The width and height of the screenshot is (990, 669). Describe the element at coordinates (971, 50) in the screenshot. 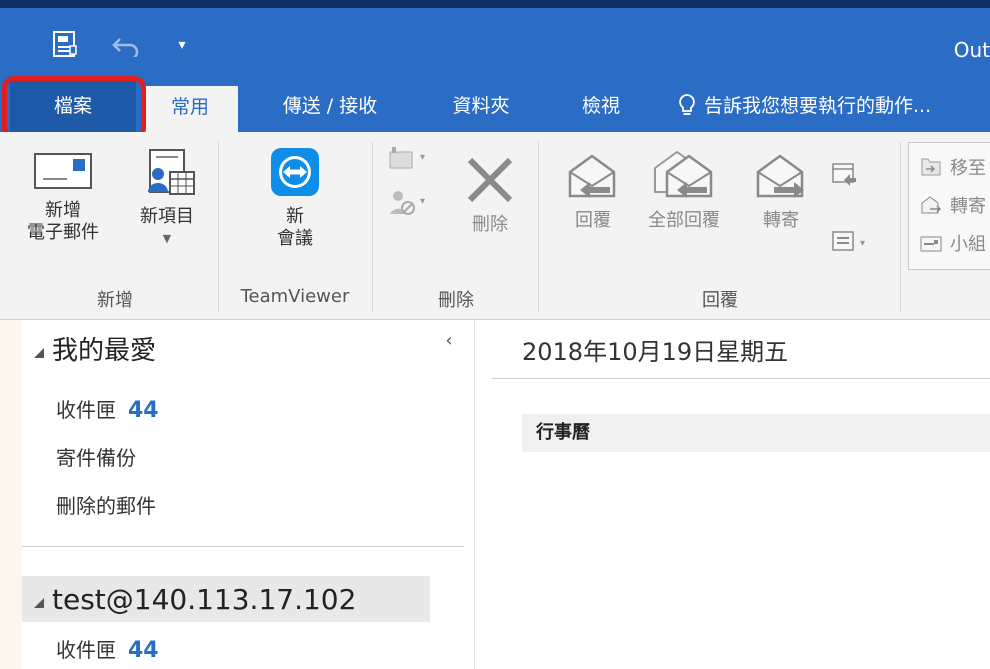

I see `window-title: Out` at that location.